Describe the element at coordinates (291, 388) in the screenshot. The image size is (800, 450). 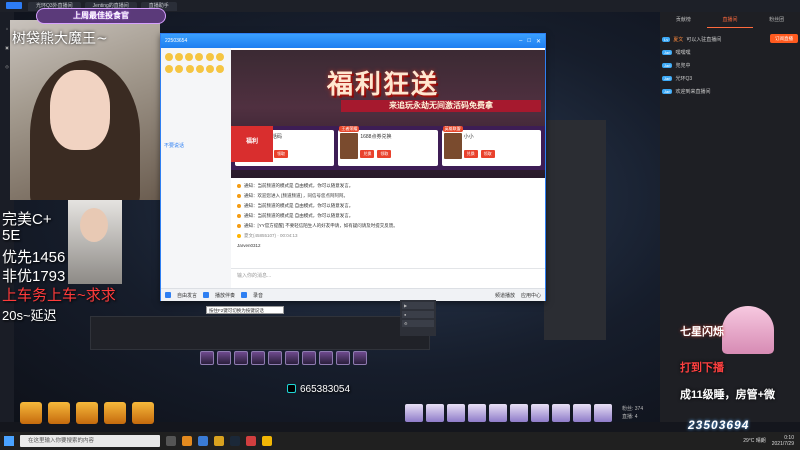
I see `tiktok-icon` at that location.